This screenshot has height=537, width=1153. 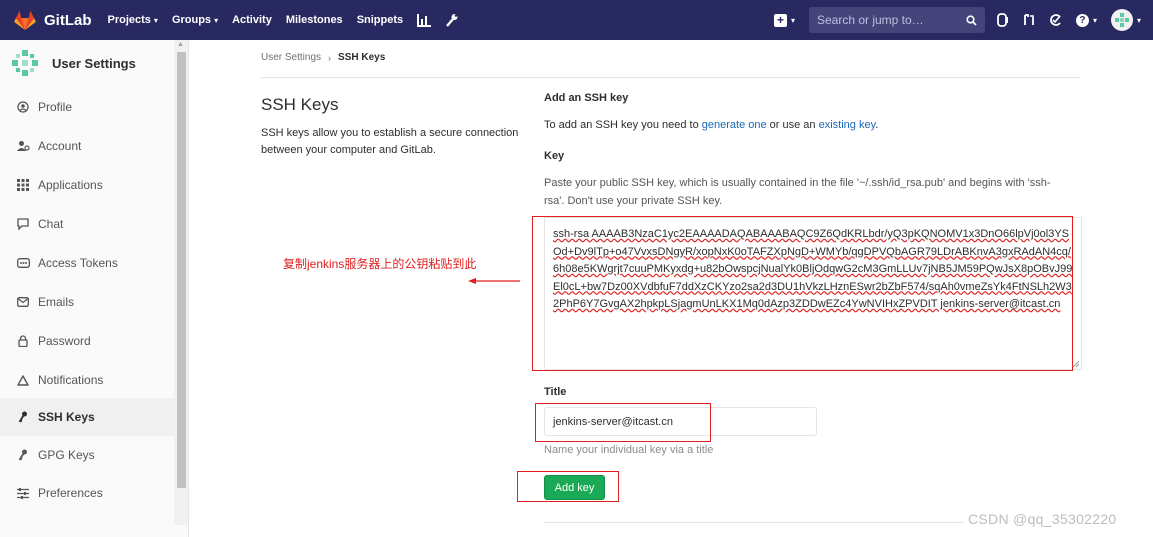 I want to click on account-icon, so click(x=23, y=146).